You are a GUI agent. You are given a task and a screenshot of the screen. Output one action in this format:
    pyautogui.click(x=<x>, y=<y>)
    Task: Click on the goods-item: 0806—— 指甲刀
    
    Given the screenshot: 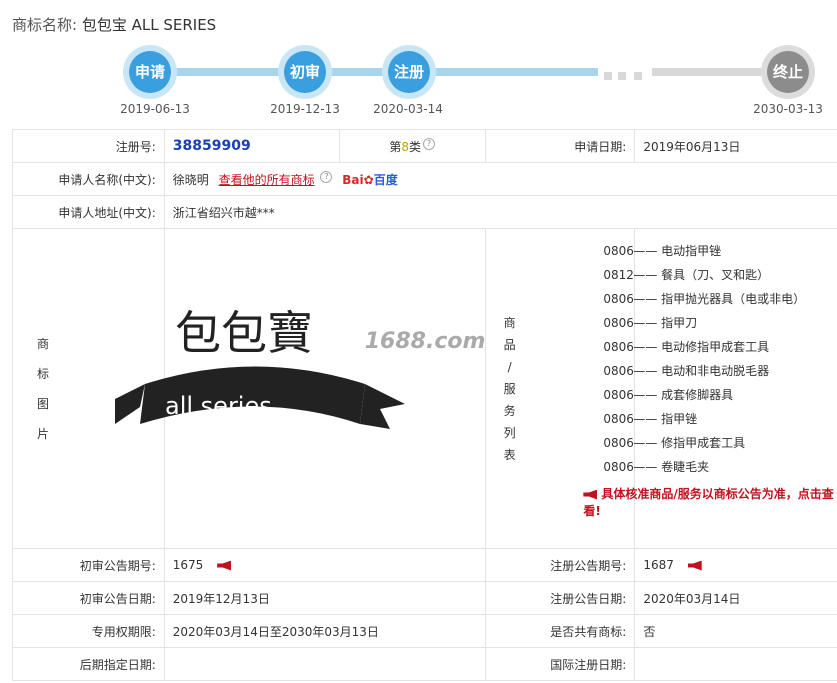 What is the action you would take?
    pyautogui.click(x=650, y=323)
    